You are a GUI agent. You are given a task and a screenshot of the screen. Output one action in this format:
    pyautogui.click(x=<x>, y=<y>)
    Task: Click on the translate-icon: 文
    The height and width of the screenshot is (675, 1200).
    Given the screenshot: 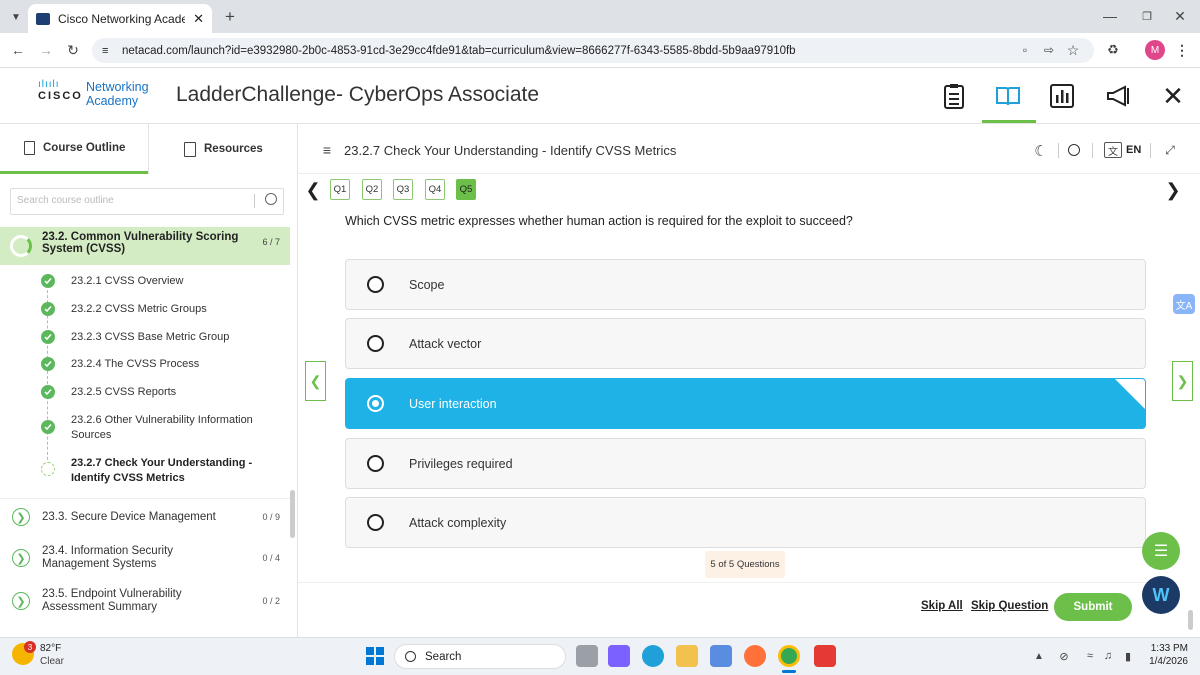 What is the action you would take?
    pyautogui.click(x=1113, y=150)
    